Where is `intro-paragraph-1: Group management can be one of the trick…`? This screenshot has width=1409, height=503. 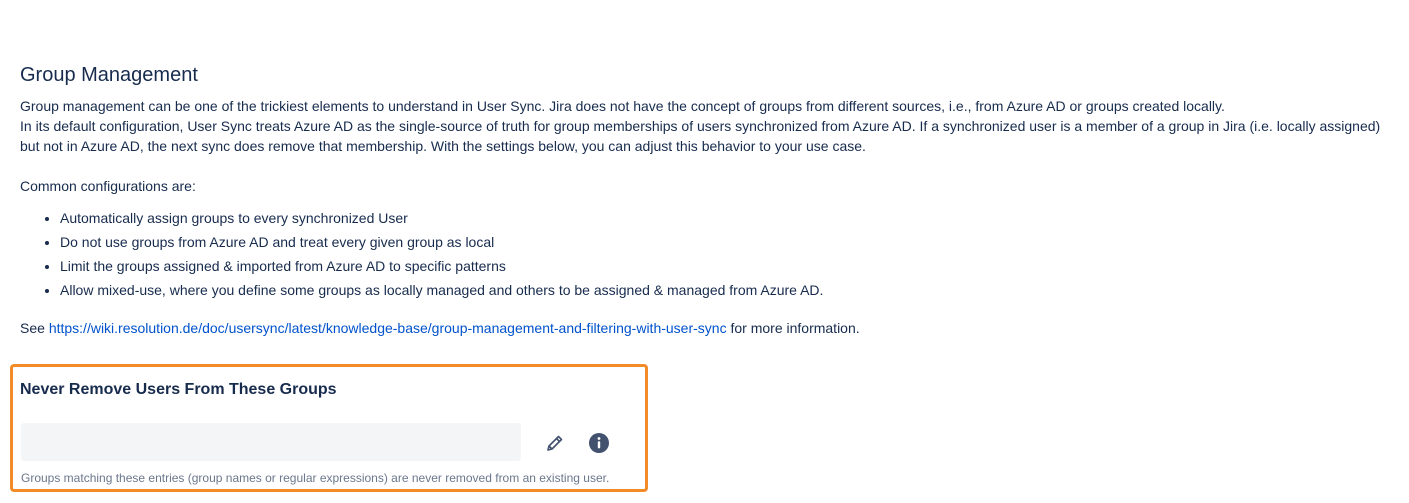
intro-paragraph-1: Group management can be one of the trick… is located at coordinates (622, 106).